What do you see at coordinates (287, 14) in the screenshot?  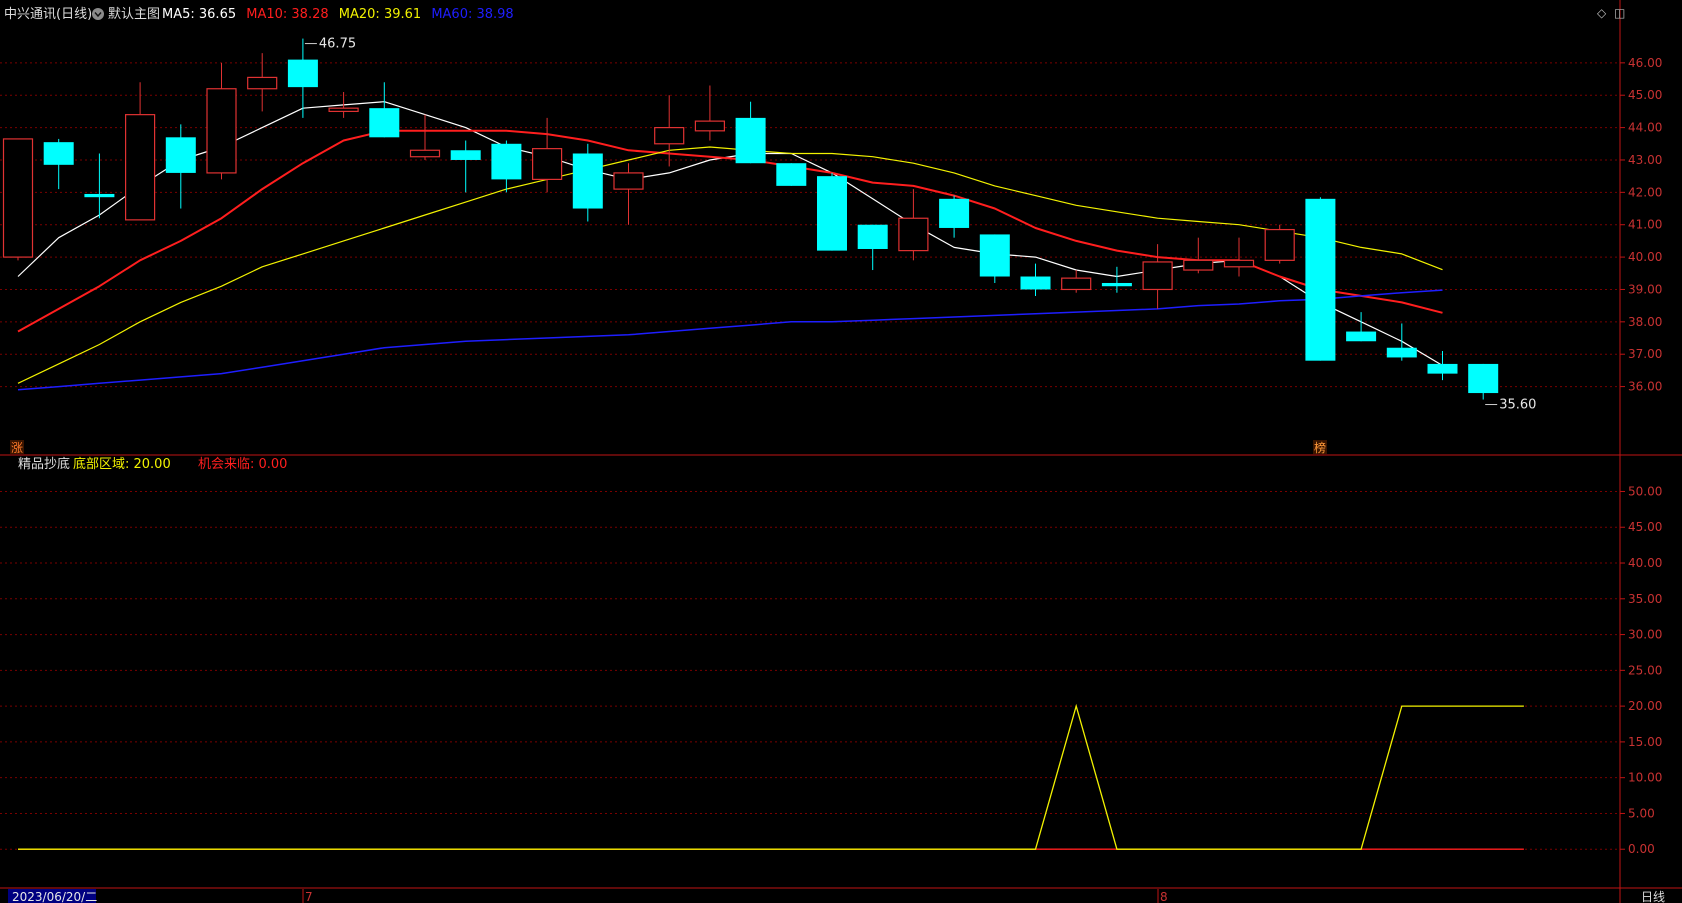 I see `ma10-value: MA10: 38.28` at bounding box center [287, 14].